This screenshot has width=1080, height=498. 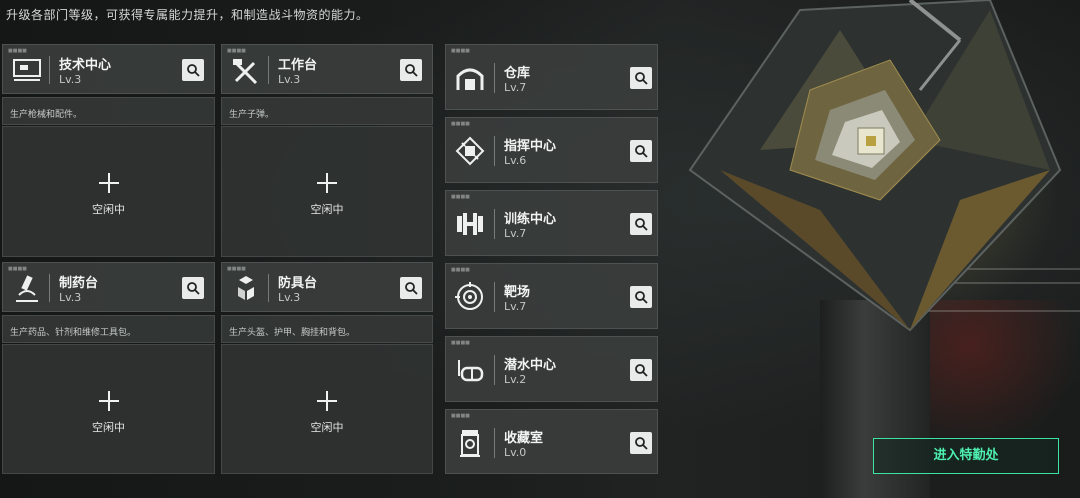 What do you see at coordinates (298, 65) in the screenshot?
I see `workshop-name: 工作台` at bounding box center [298, 65].